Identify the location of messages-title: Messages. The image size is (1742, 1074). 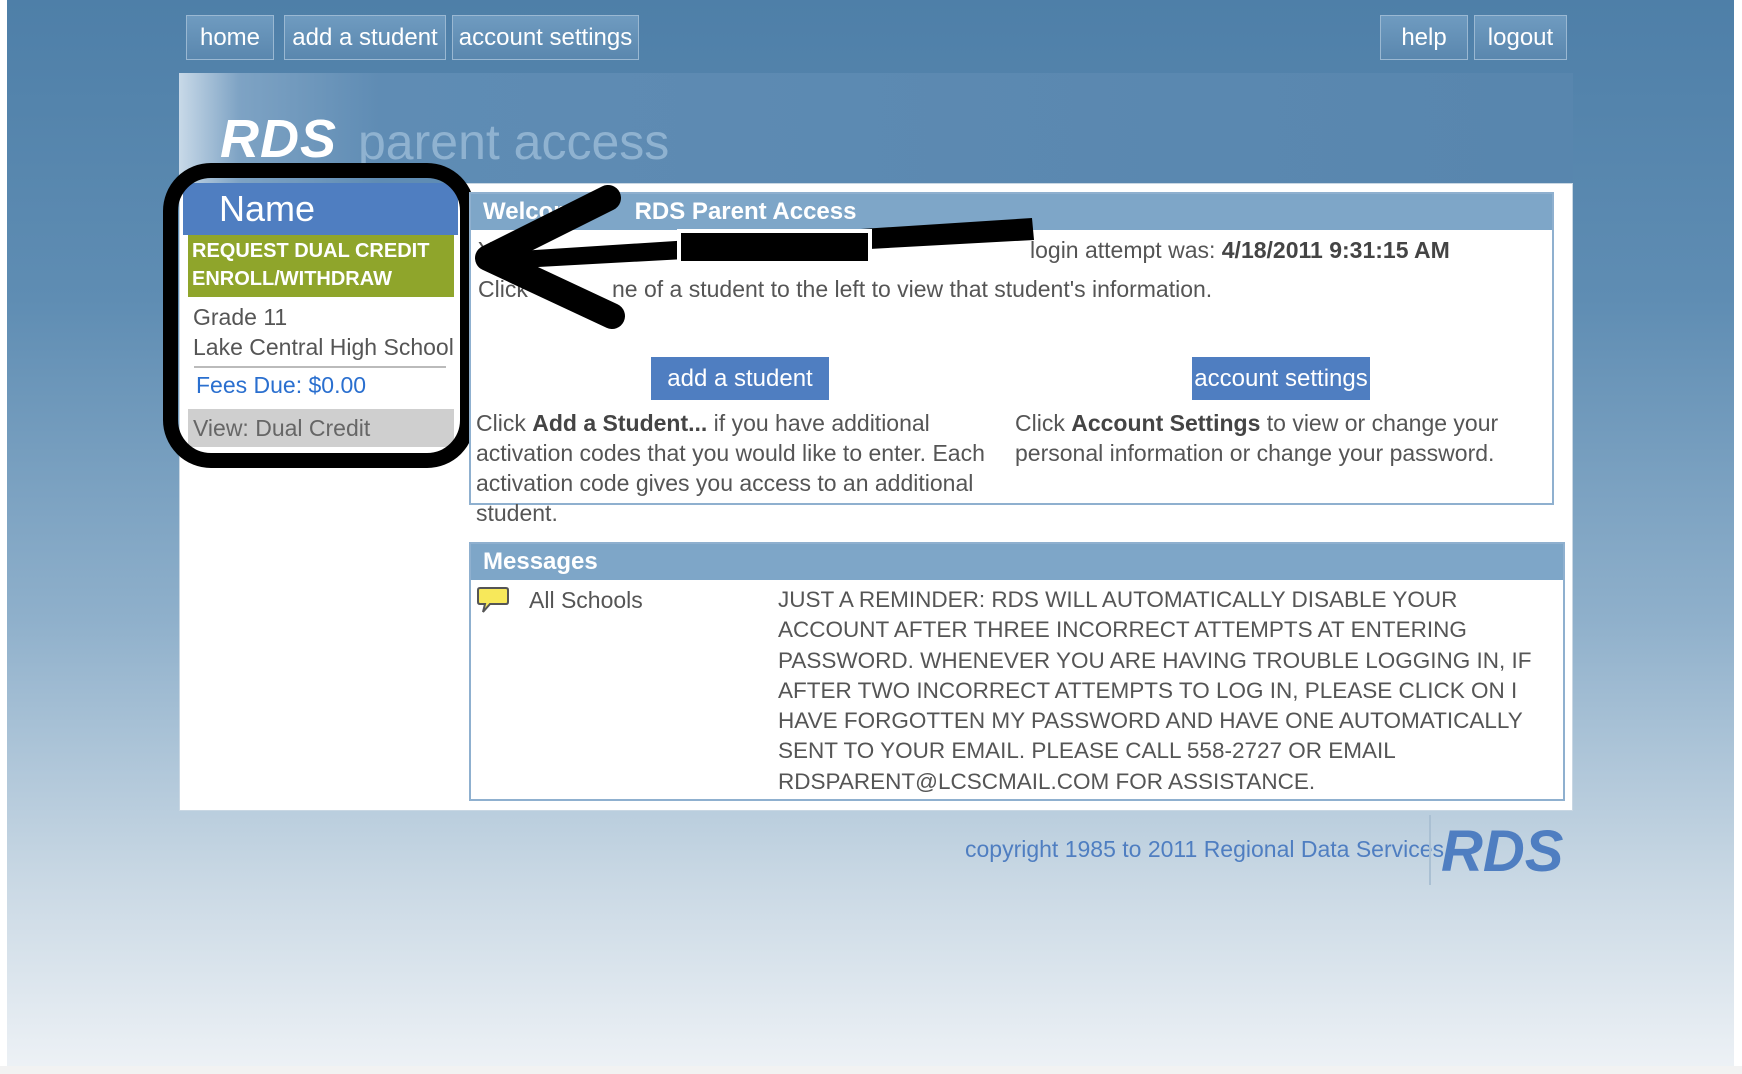
(1017, 562).